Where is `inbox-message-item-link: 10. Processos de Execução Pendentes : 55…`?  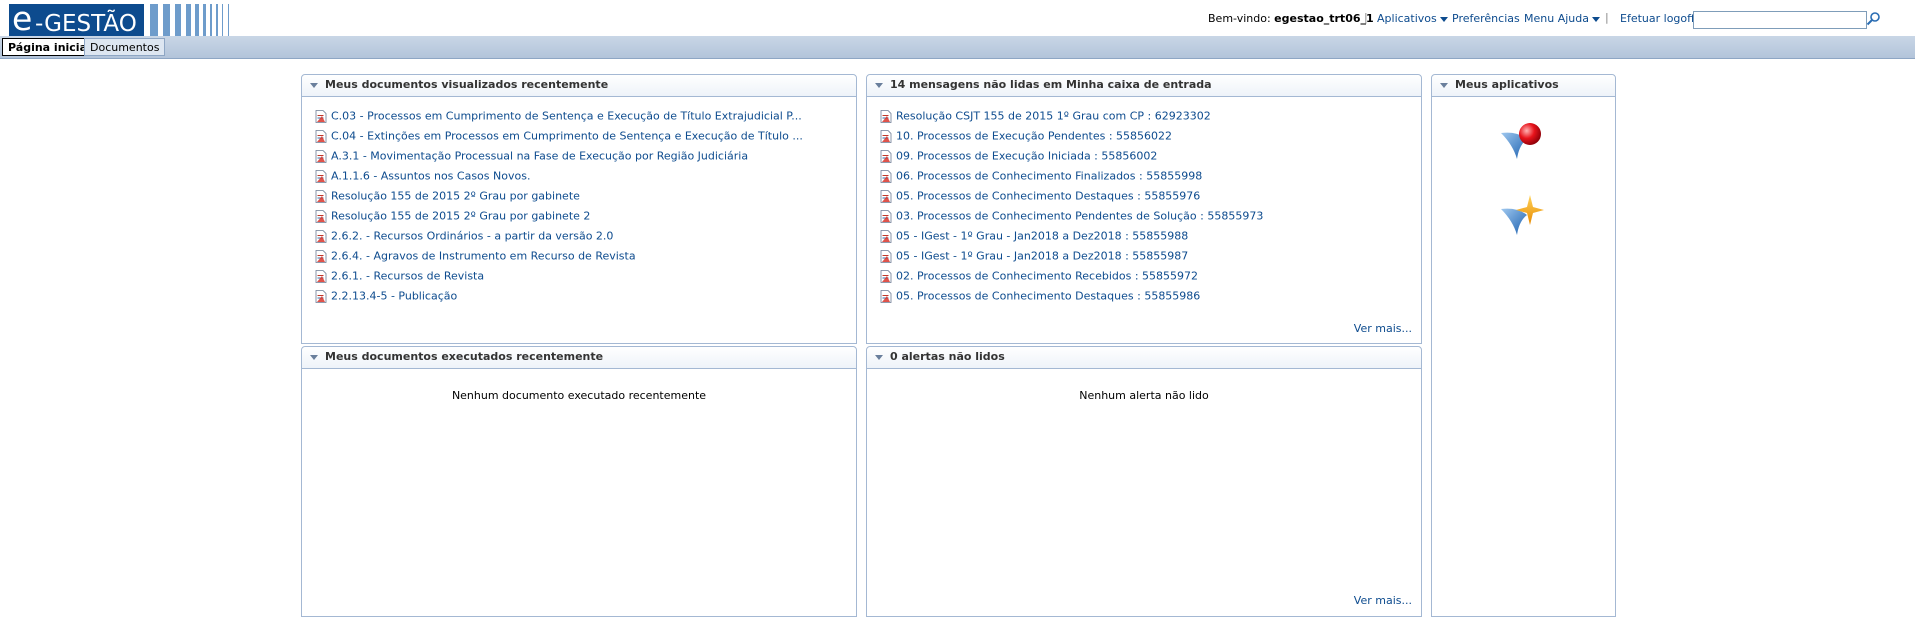
inbox-message-item-link: 10. Processos de Execução Pendentes : 55… is located at coordinates (1034, 136).